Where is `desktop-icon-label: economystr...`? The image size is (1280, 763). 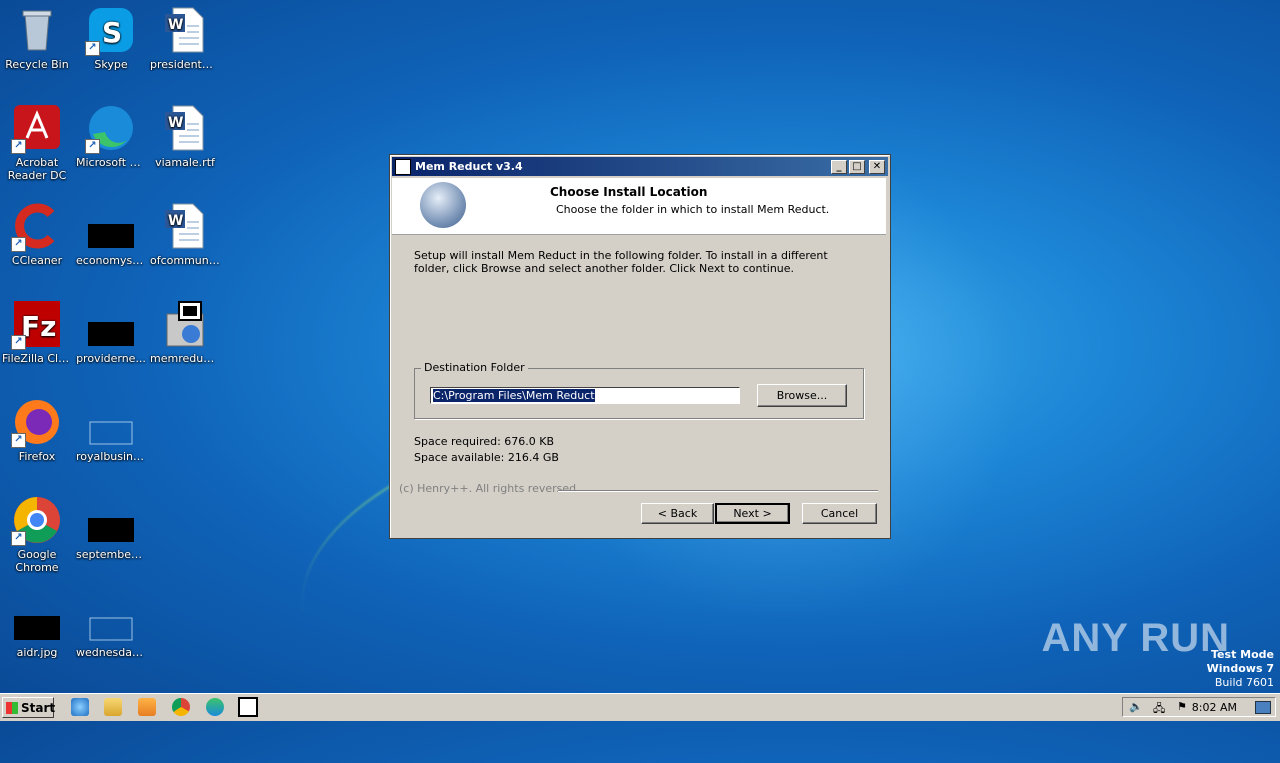 desktop-icon-label: economystr... is located at coordinates (112, 260).